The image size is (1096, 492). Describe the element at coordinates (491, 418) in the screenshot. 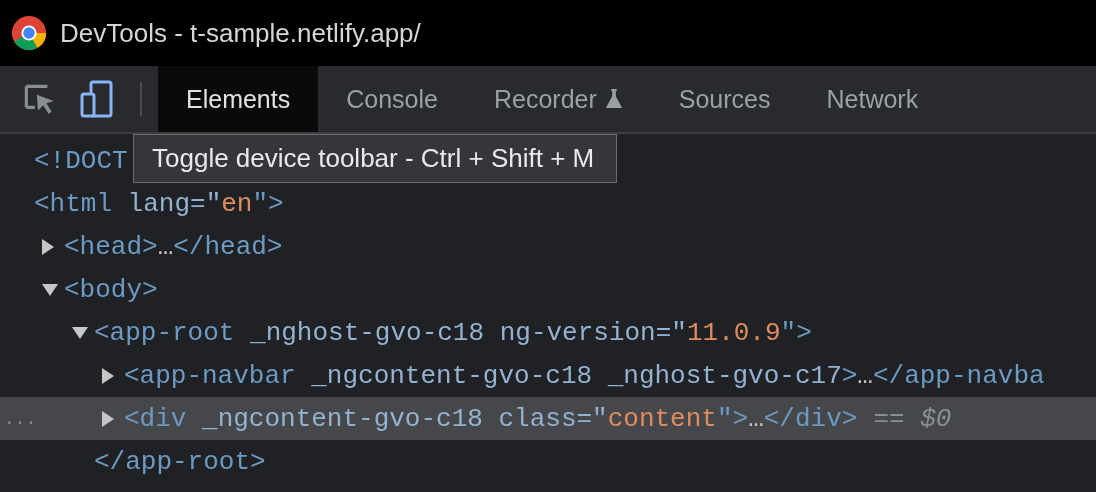

I see `dom-node-code: <div _ngcontent-gvo-c18 class="content">…</div>` at that location.